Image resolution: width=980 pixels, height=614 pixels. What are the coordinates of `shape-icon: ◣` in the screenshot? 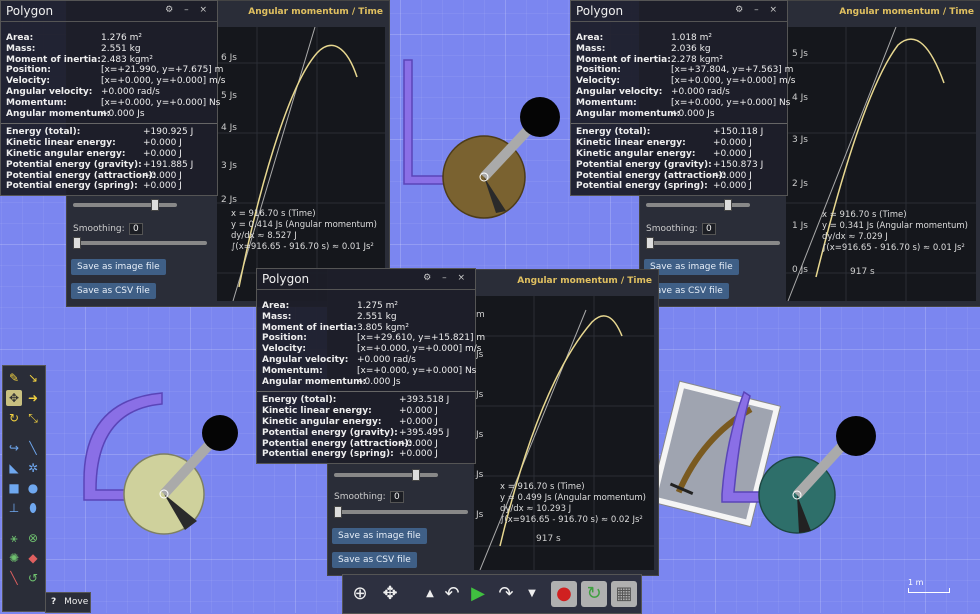 It's located at (14, 468).